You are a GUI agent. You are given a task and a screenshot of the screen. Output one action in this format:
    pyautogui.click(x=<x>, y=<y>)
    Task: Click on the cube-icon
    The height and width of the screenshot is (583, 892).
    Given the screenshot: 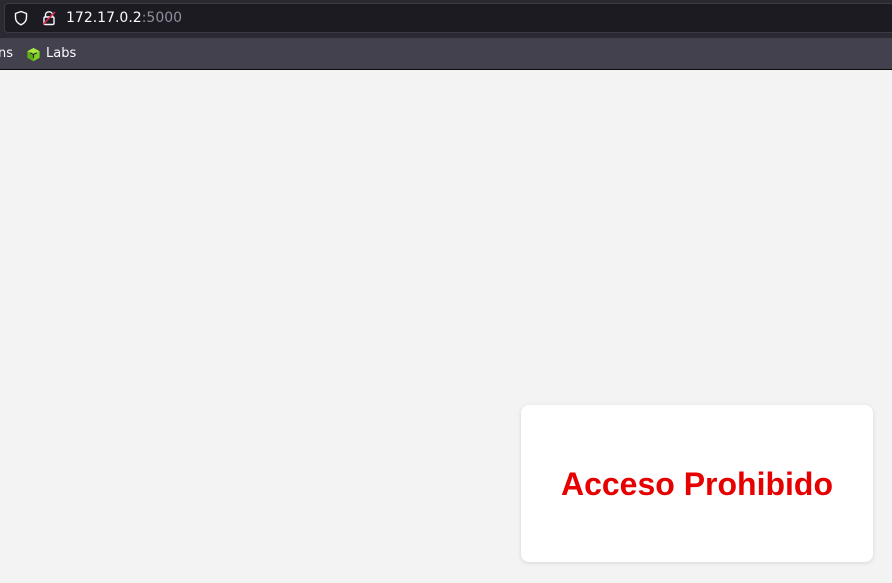 What is the action you would take?
    pyautogui.click(x=33, y=54)
    